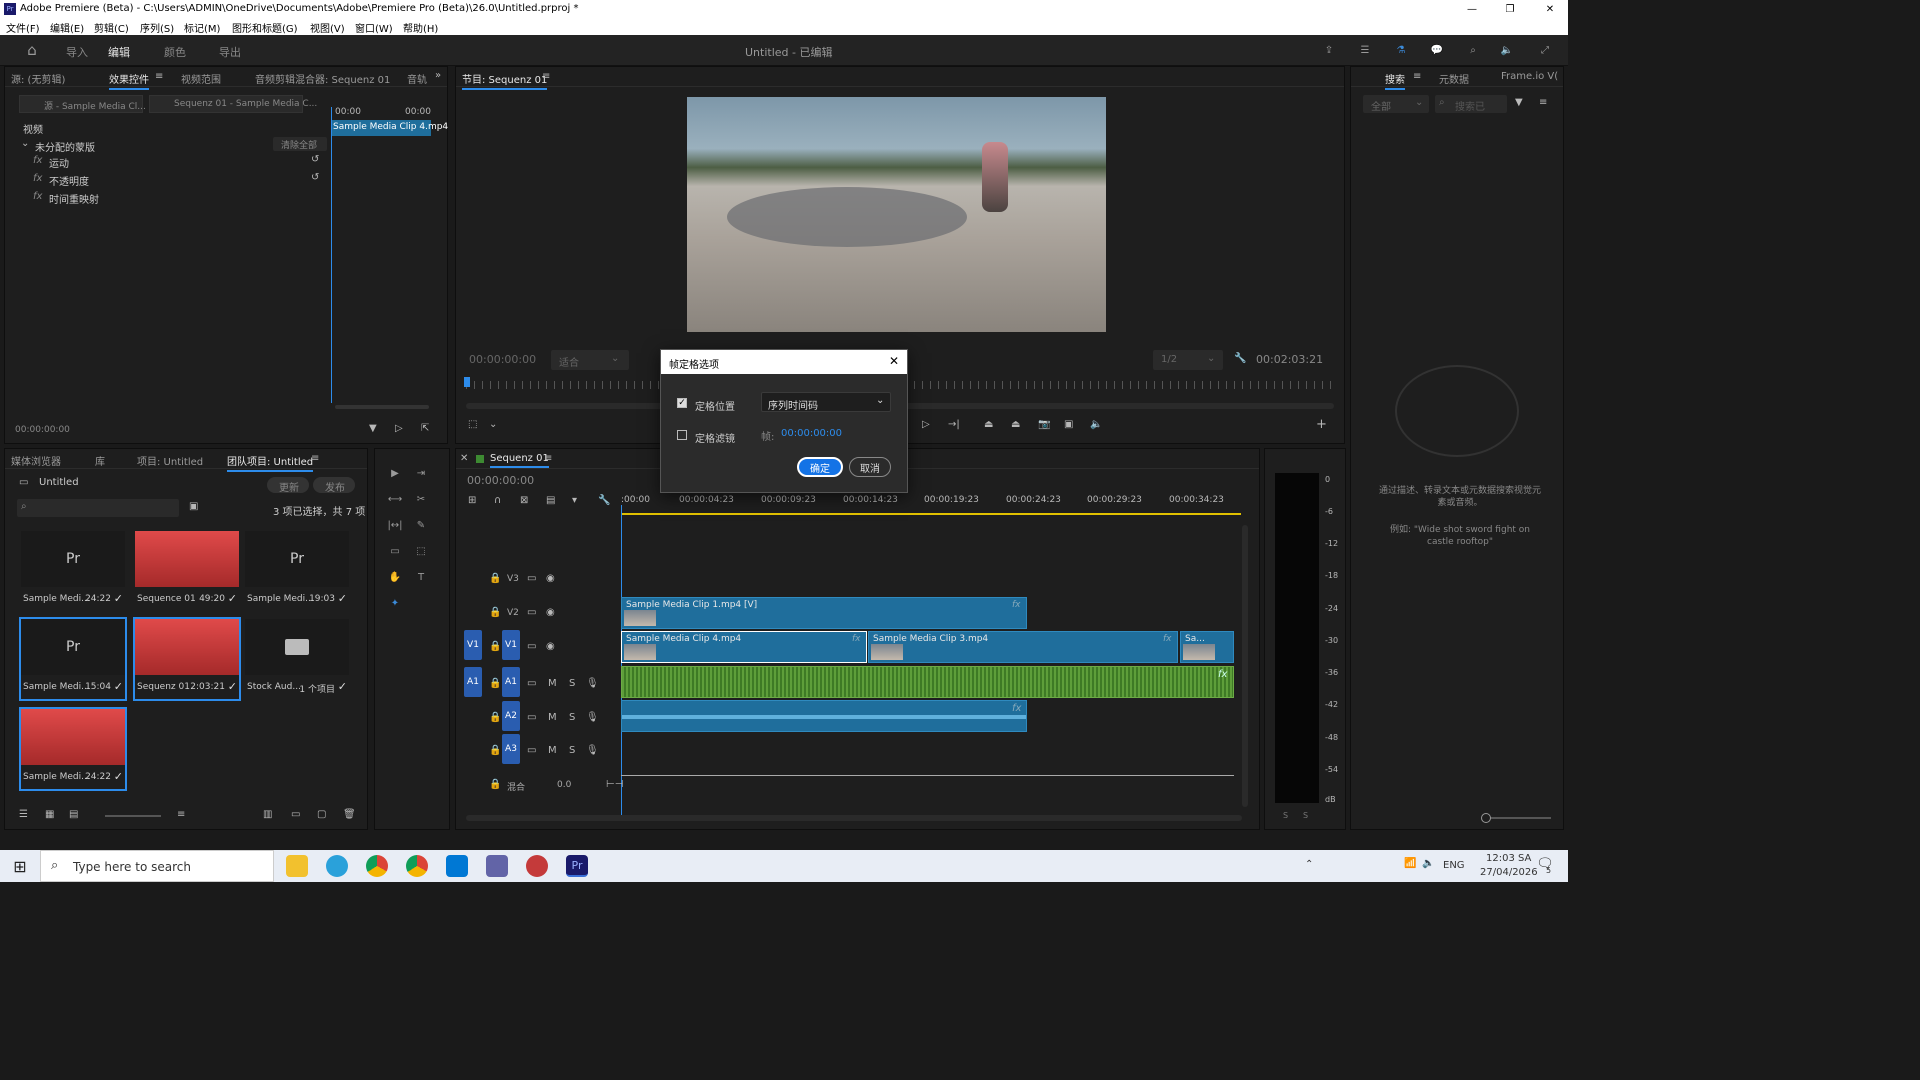 Image resolution: width=1920 pixels, height=1080 pixels. Describe the element at coordinates (395, 551) in the screenshot. I see `rectangle-tool-icon: ▭` at that location.